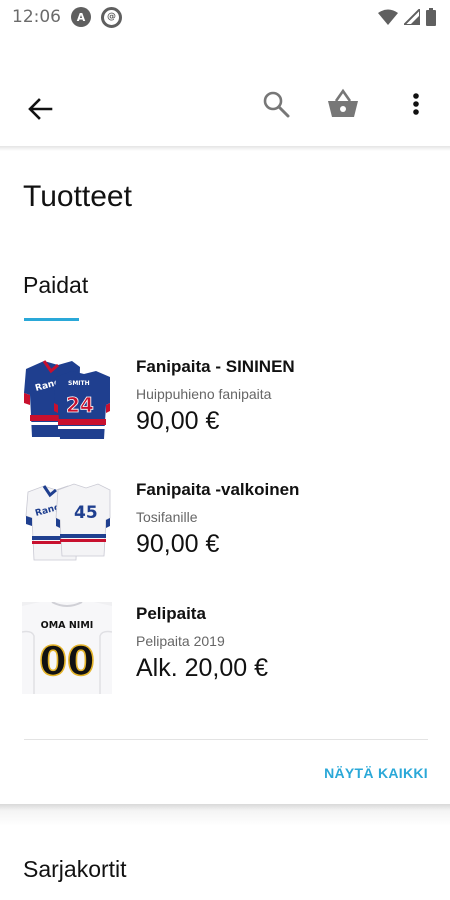 The width and height of the screenshot is (450, 900). I want to click on signal-icon, so click(412, 17).